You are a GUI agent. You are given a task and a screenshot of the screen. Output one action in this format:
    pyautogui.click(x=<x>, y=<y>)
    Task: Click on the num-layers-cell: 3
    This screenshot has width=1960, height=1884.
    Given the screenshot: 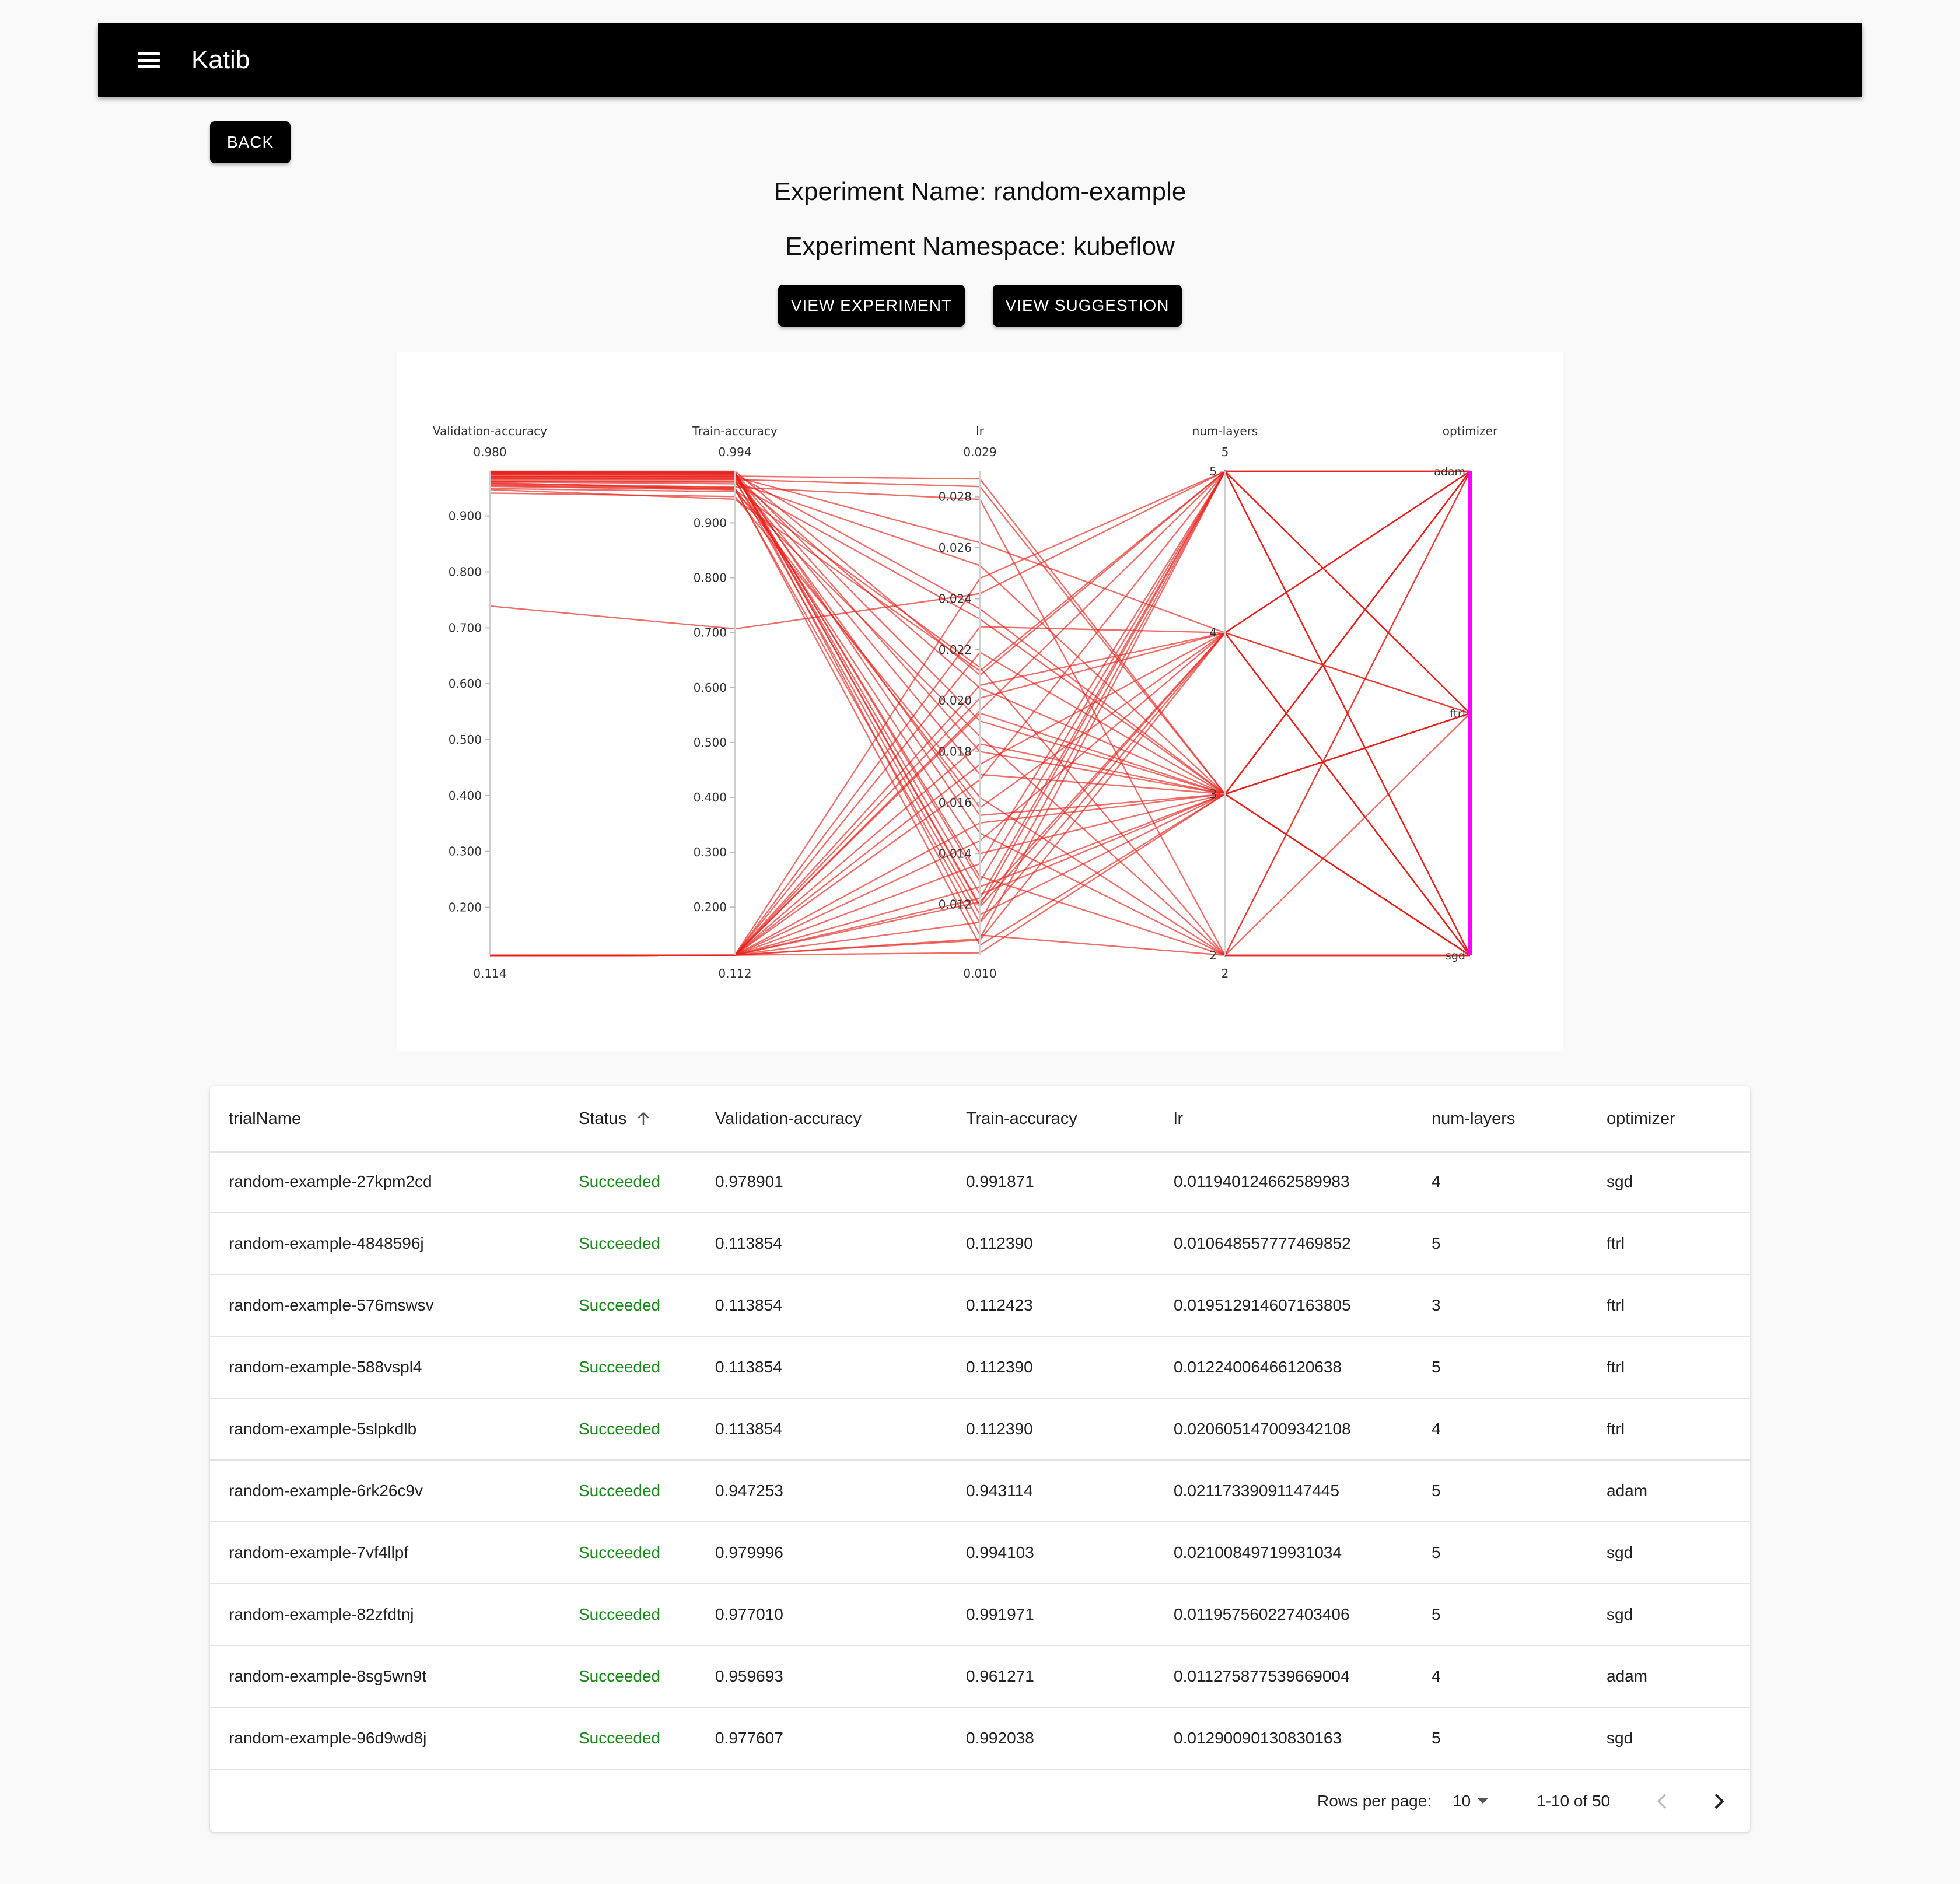 What is the action you would take?
    pyautogui.click(x=1436, y=1305)
    